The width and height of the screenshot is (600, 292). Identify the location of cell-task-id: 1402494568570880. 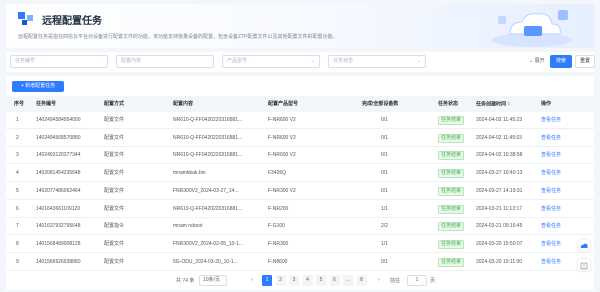
(58, 137).